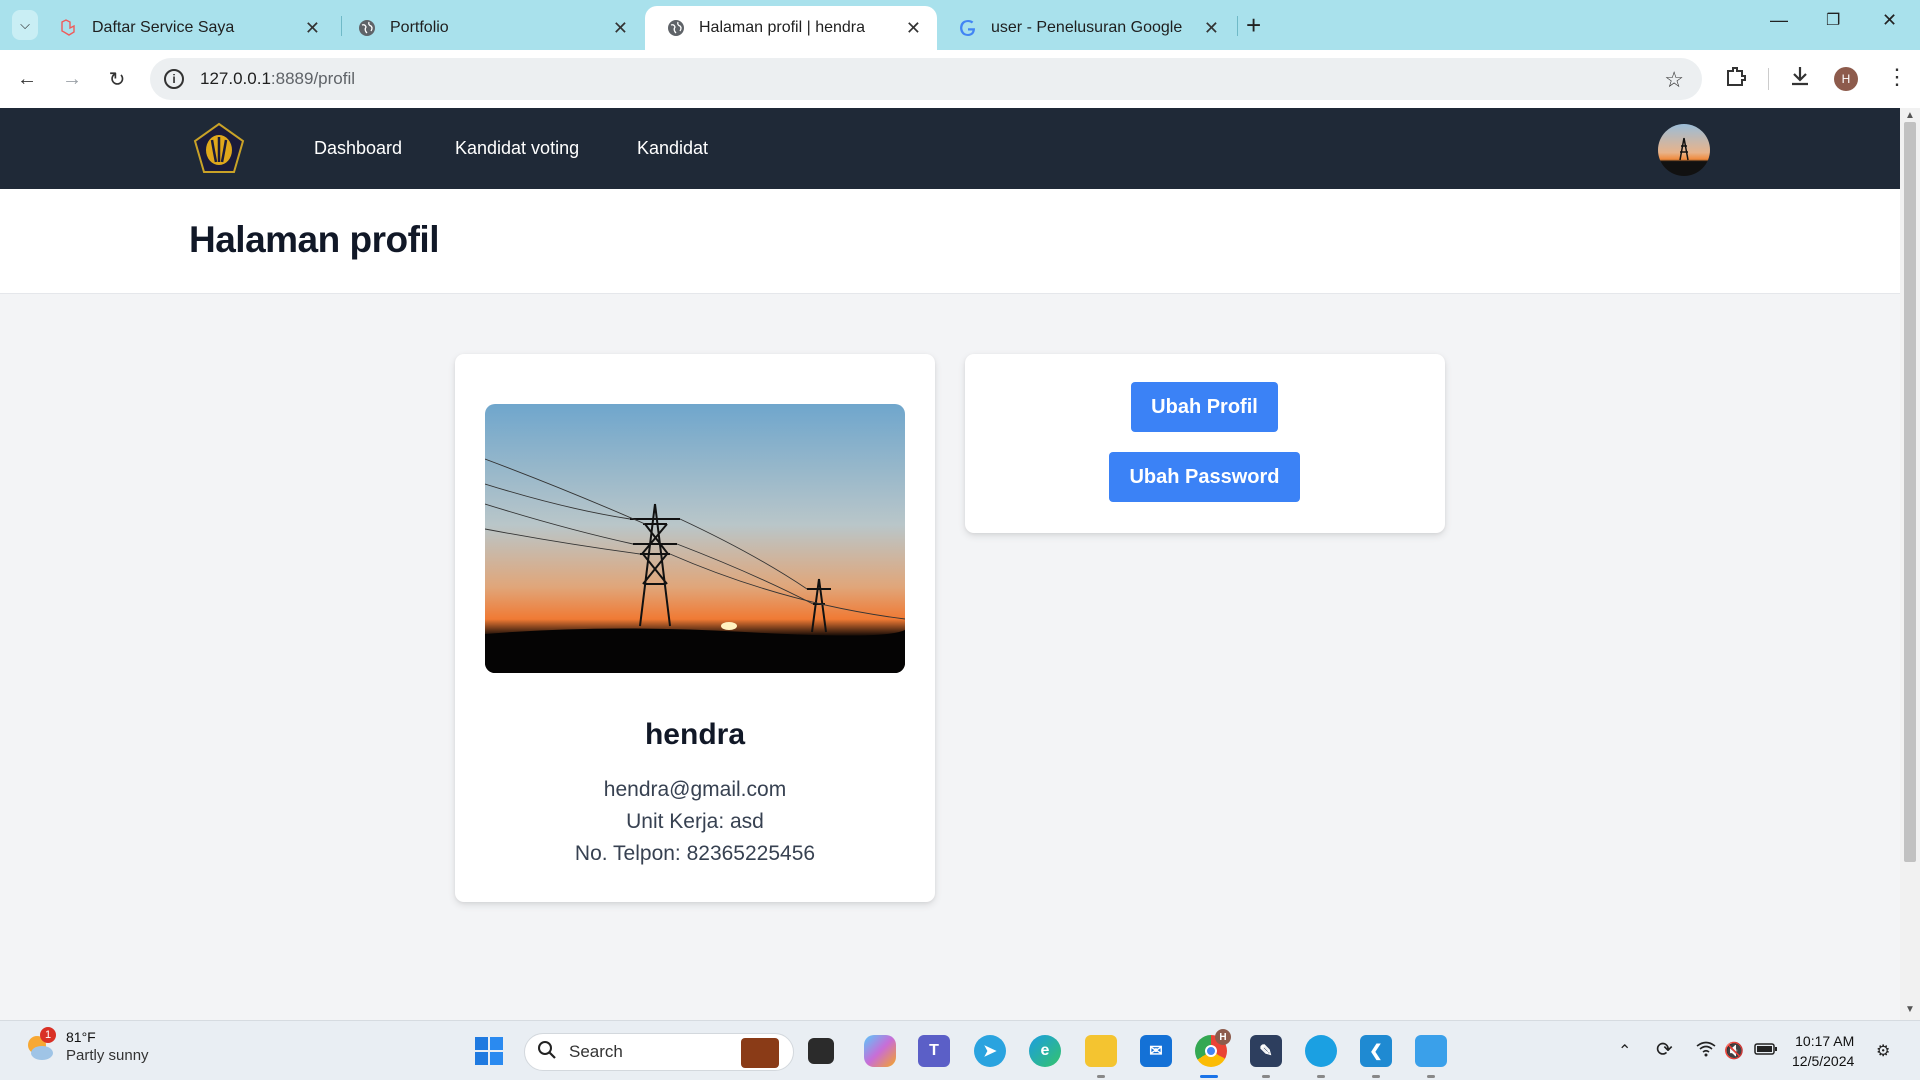 The width and height of the screenshot is (1920, 1080). I want to click on tab-google-search: user - Penelusuran Google ✕, so click(1086, 28).